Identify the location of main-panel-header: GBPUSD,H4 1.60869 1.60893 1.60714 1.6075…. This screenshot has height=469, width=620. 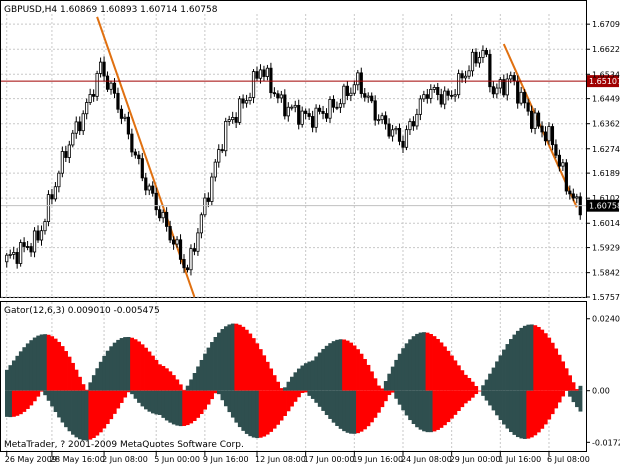
(111, 10).